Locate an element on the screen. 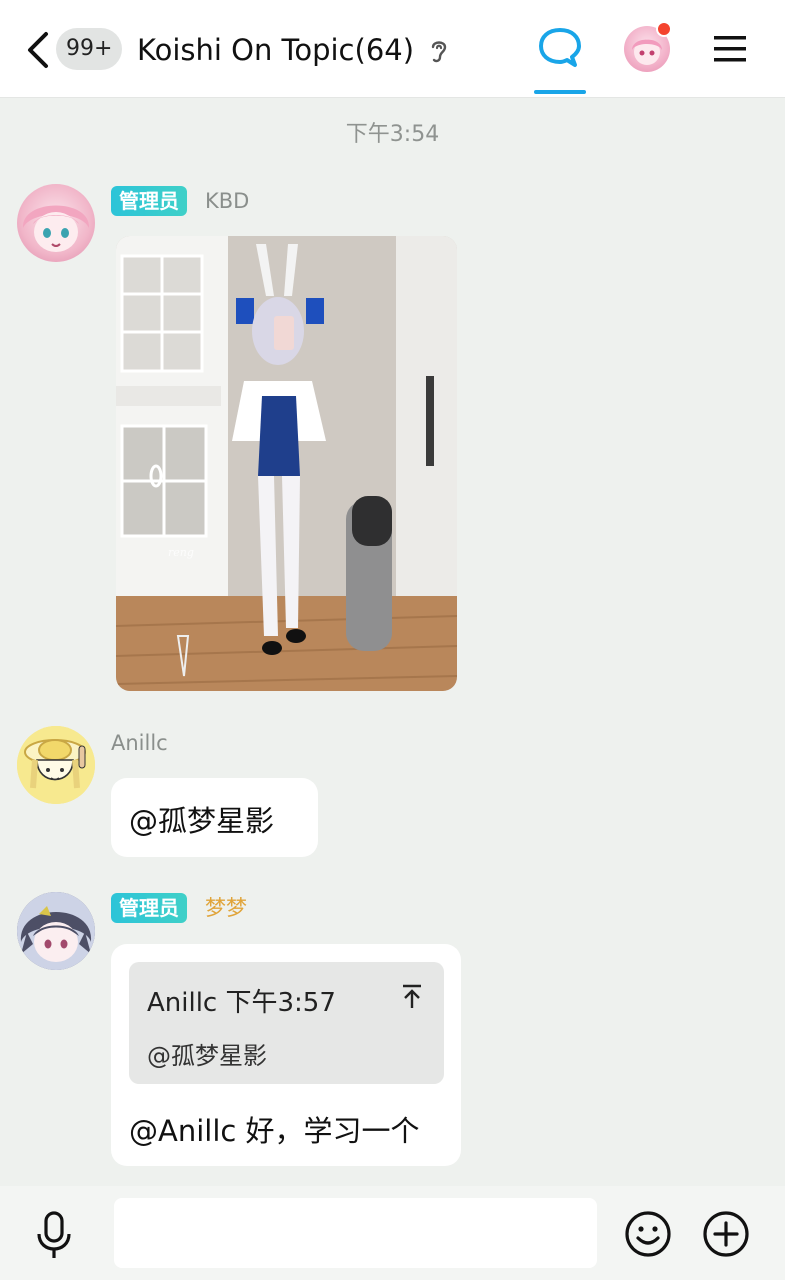 This screenshot has height=1280, width=785. message-timestamp: 下午3:54 is located at coordinates (392, 134).